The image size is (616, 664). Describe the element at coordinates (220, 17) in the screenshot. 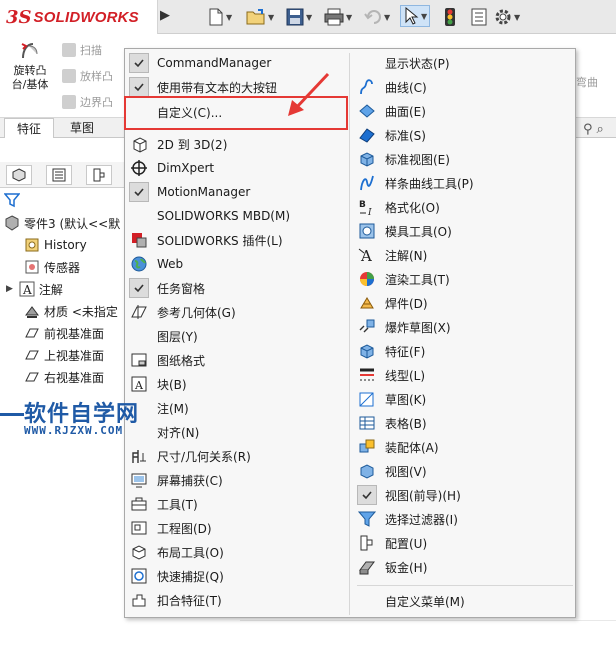

I see `new-document-button: ▼` at that location.